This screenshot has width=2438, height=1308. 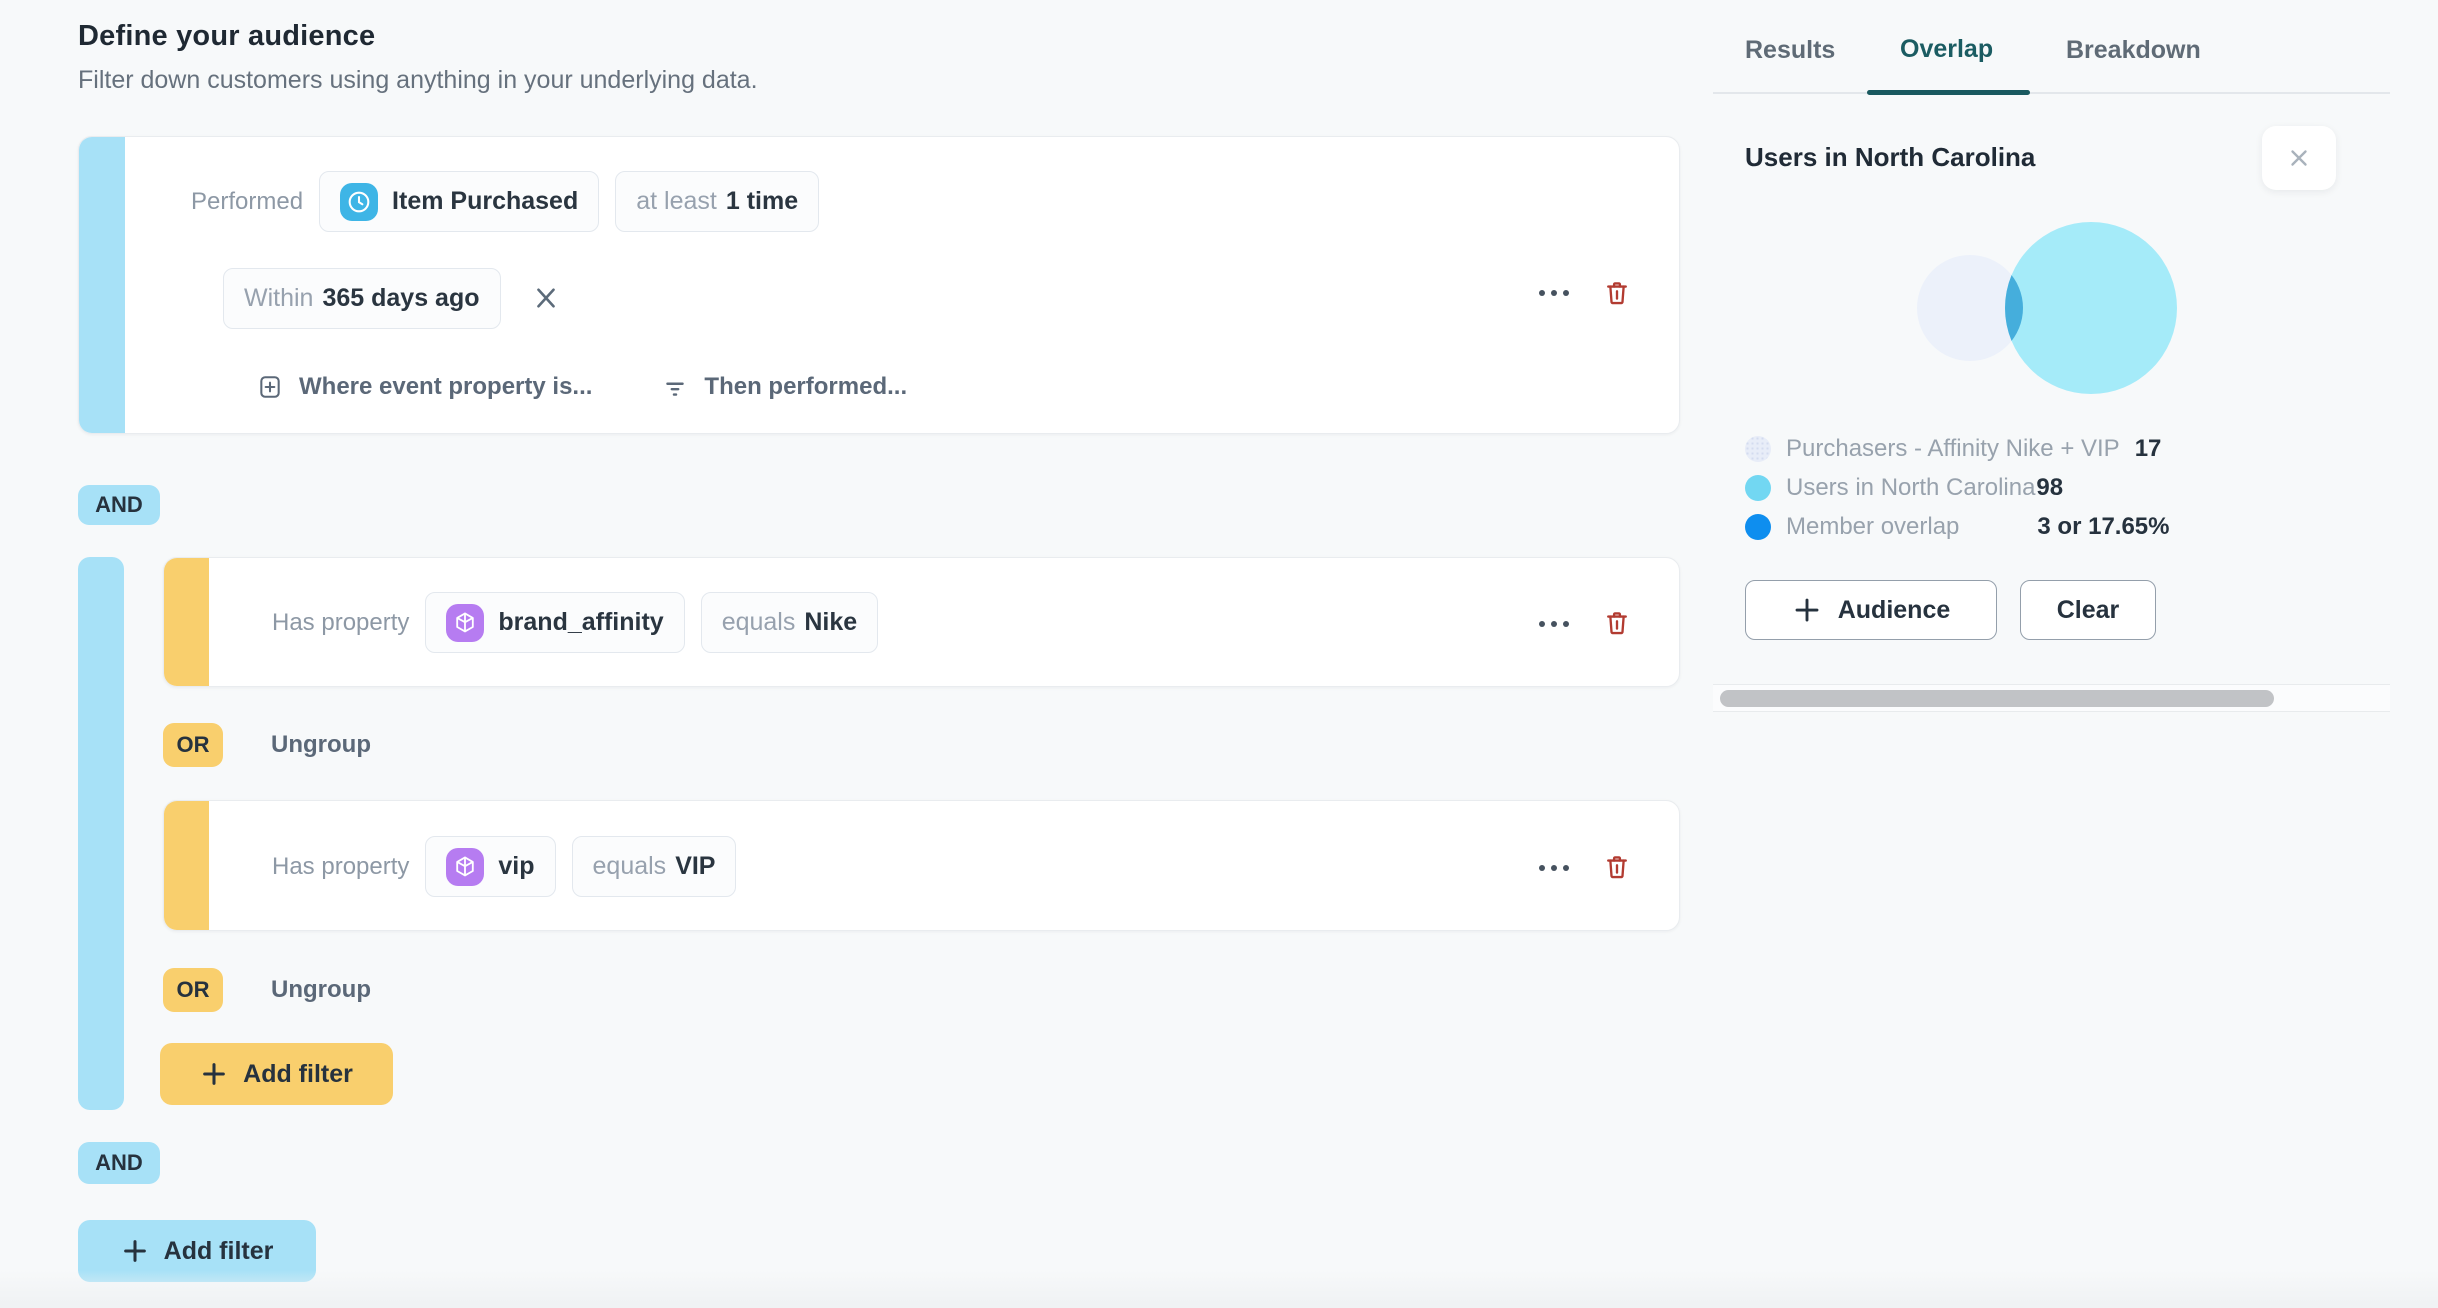 What do you see at coordinates (2148, 448) in the screenshot?
I see `legend-value: 17` at bounding box center [2148, 448].